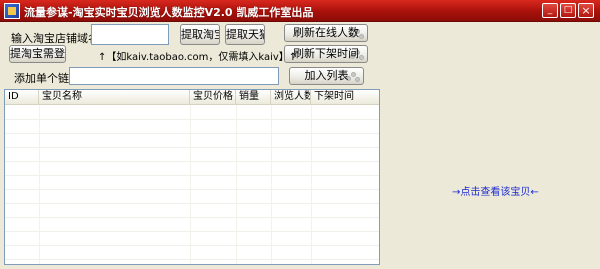 This screenshot has height=269, width=600. I want to click on view-item-link: →点击查看该宝贝←, so click(495, 190).